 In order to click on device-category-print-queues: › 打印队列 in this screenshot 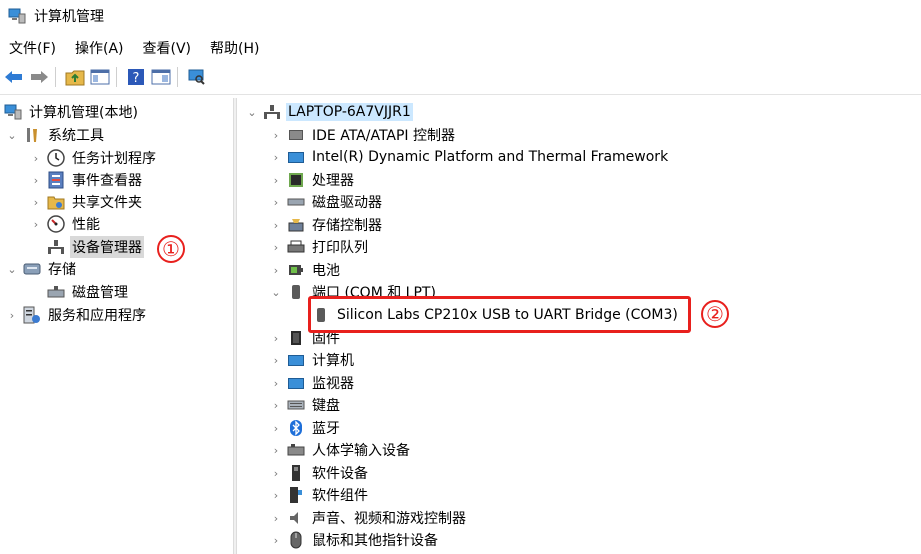, I will do `click(319, 247)`.